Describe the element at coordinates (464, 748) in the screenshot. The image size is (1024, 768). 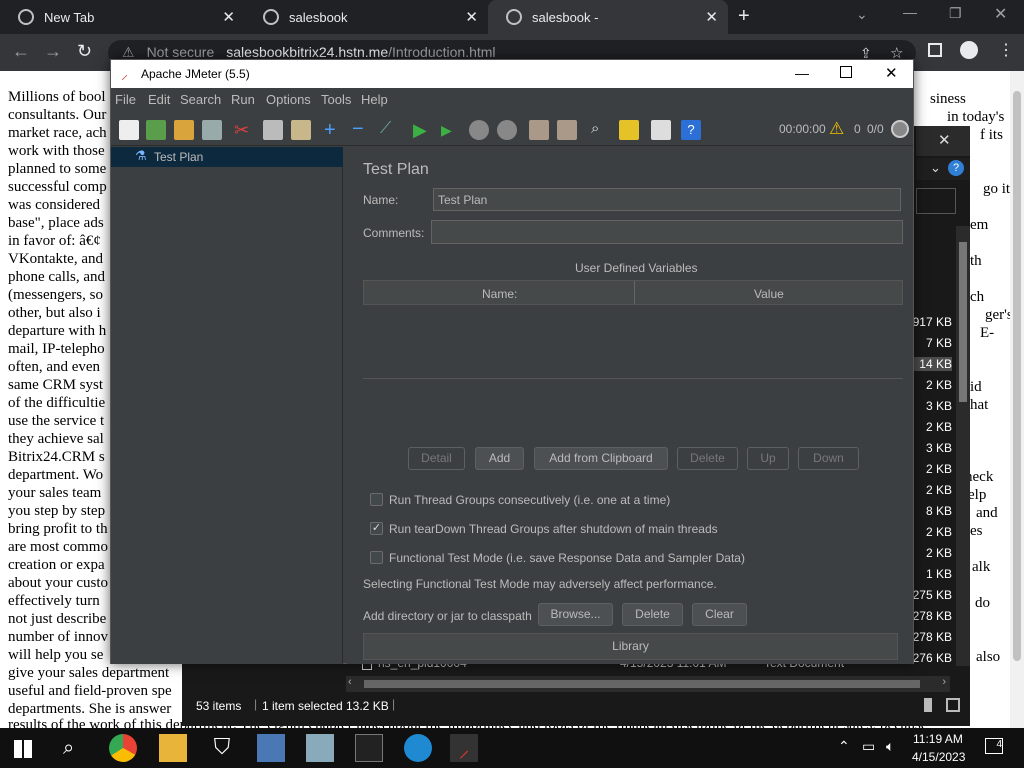
I see `jmeter-taskbar-icon: ⸝` at that location.